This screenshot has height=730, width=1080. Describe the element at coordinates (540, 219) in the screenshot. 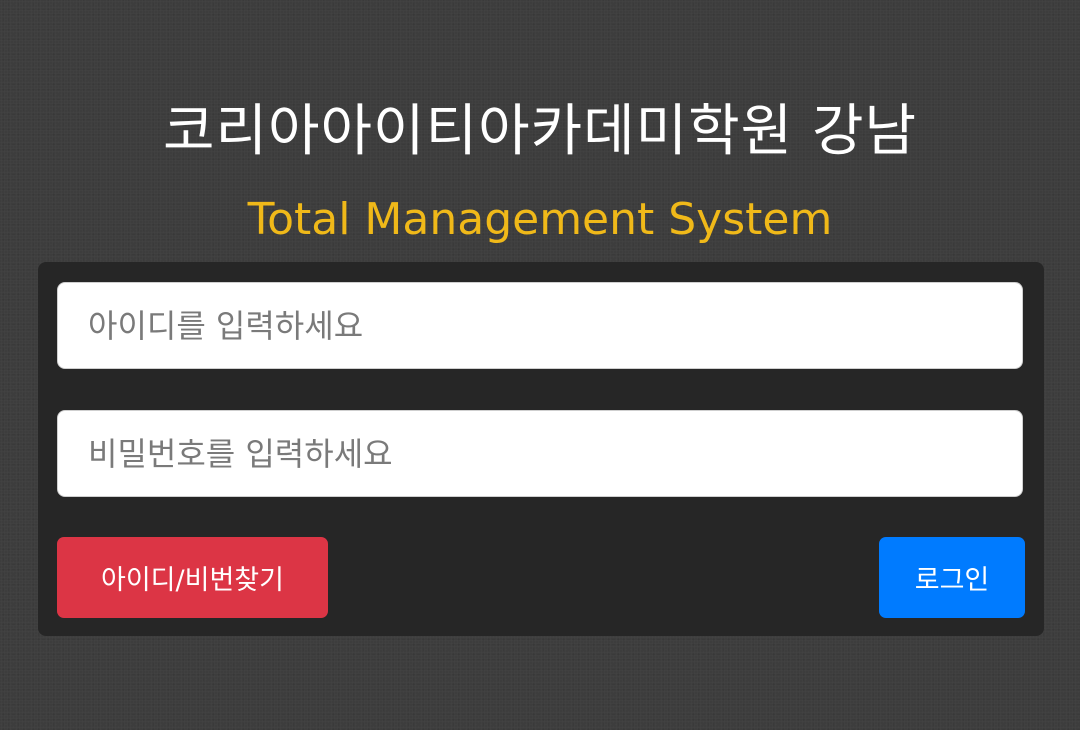

I see `page-subtitle: Total Management System` at that location.